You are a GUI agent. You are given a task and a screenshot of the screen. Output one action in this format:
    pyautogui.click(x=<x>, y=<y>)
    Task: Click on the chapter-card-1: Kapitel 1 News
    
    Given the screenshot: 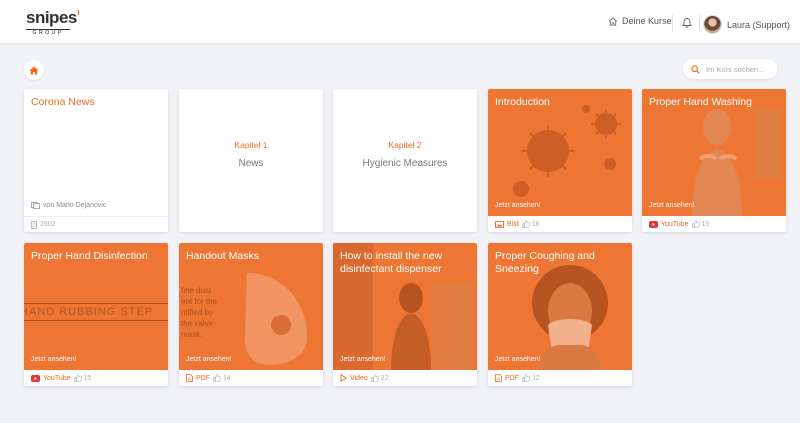 What is the action you would take?
    pyautogui.click(x=251, y=160)
    